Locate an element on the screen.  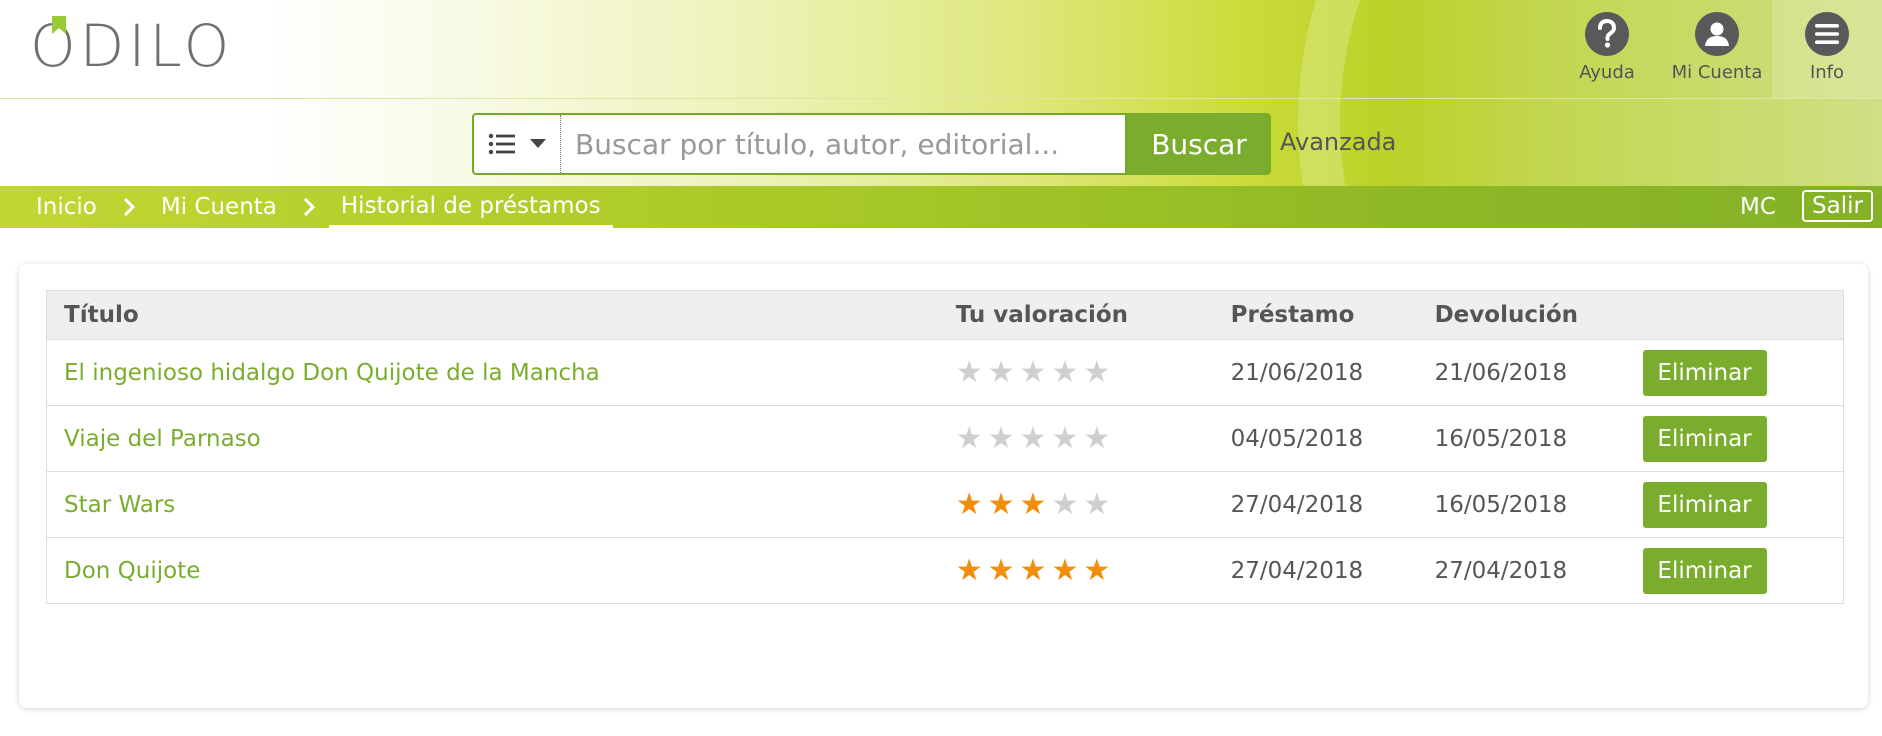
caret-down-icon is located at coordinates (538, 143).